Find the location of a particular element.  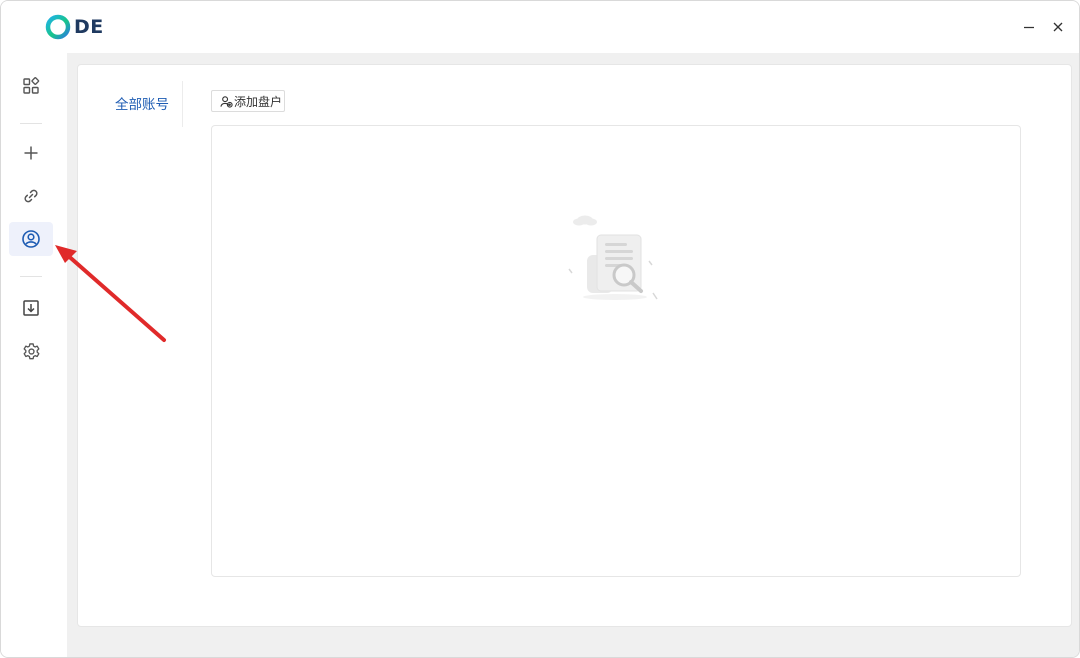

minimize-icon is located at coordinates (1029, 27).